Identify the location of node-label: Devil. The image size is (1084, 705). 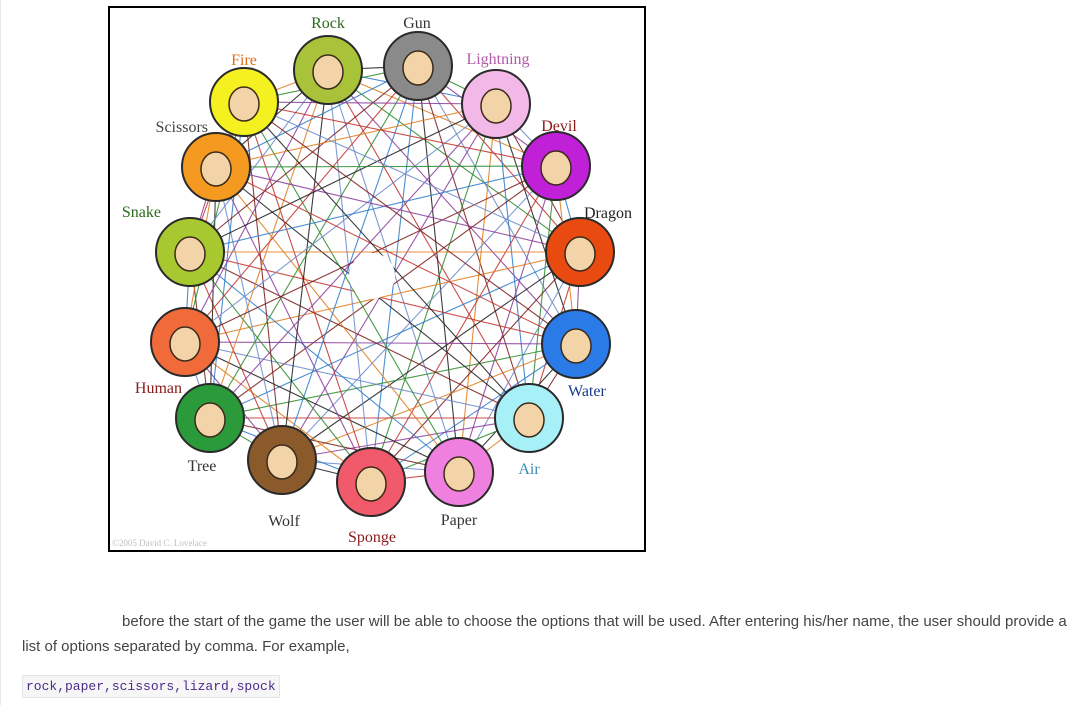
(559, 126).